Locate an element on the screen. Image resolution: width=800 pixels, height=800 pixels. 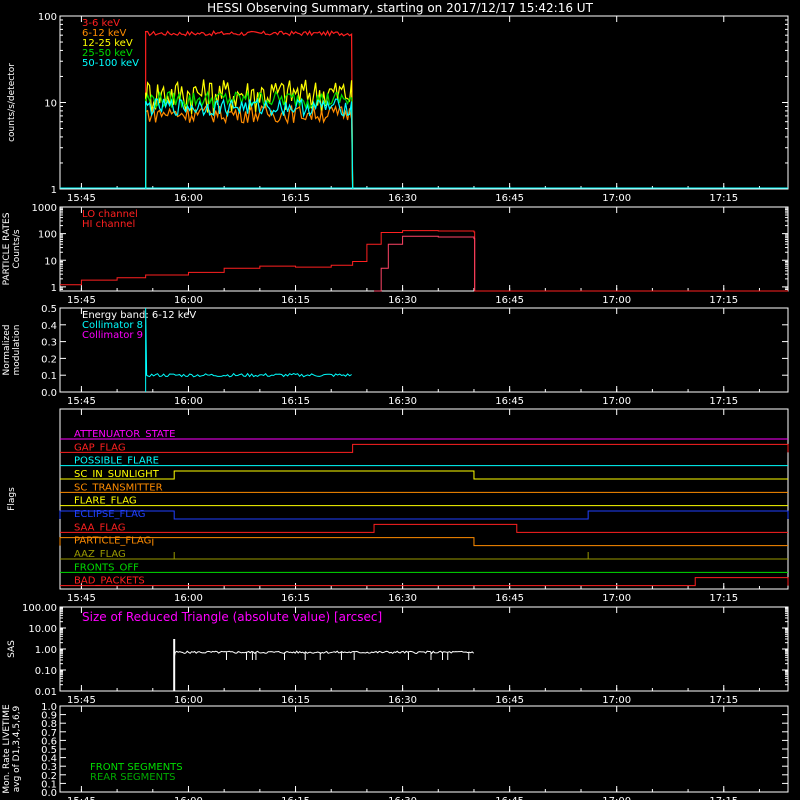
y-tick-label: 0.3 is located at coordinates (49, 343).